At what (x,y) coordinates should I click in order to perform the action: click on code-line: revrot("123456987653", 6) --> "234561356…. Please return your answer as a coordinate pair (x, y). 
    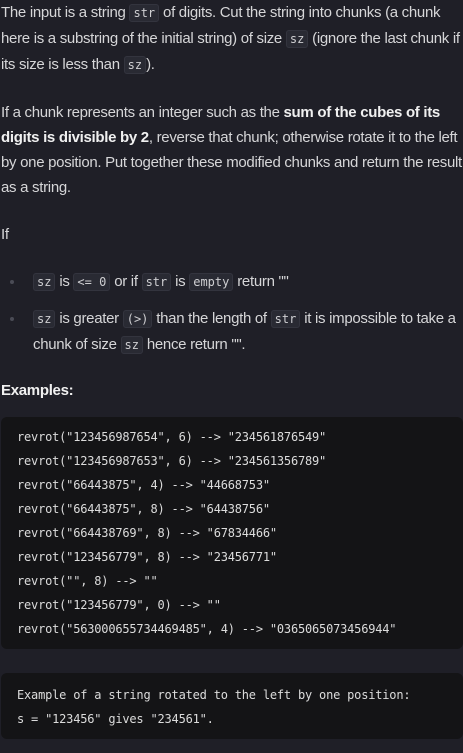
    Looking at the image, I should click on (172, 461).